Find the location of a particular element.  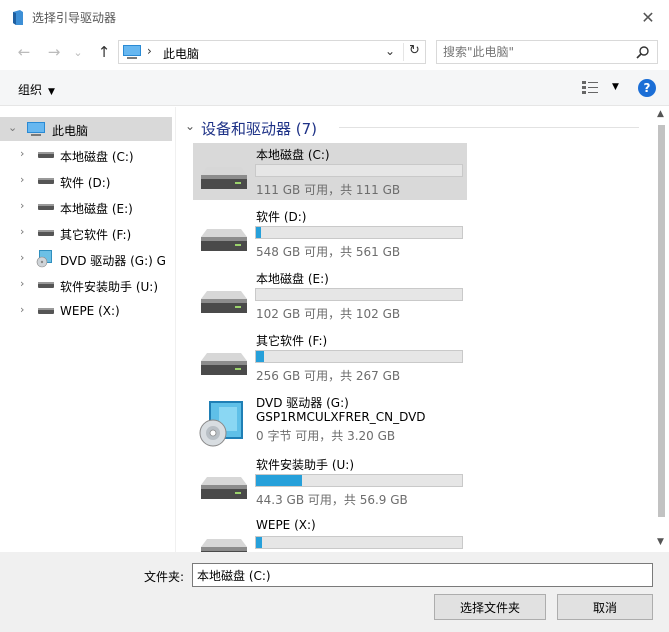

dvd-drive-icon is located at coordinates (221, 424).